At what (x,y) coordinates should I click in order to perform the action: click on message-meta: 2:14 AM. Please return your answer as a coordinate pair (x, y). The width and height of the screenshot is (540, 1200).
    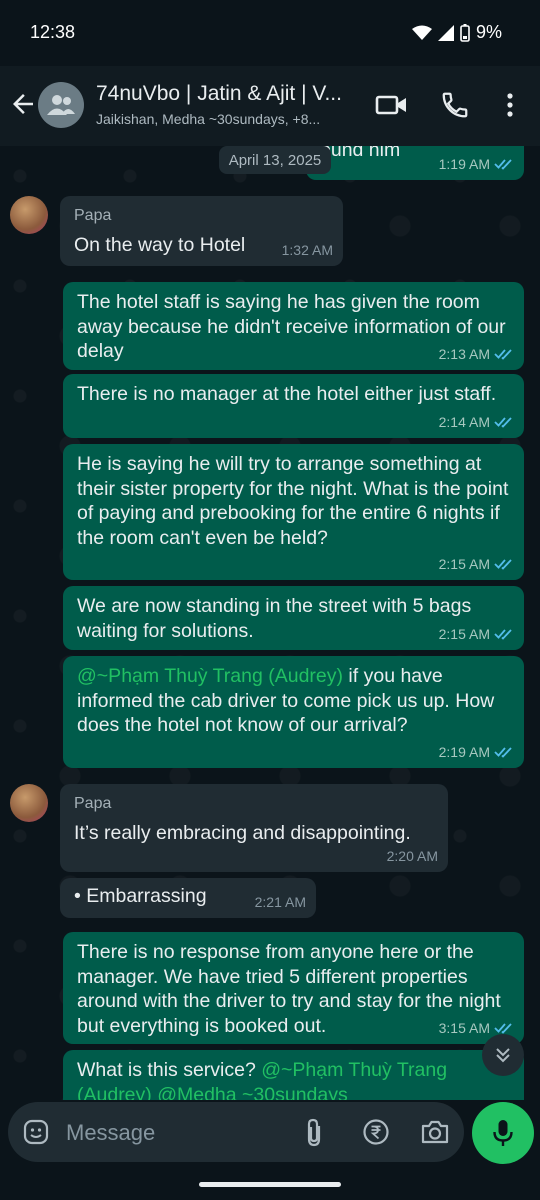
    Looking at the image, I should click on (476, 422).